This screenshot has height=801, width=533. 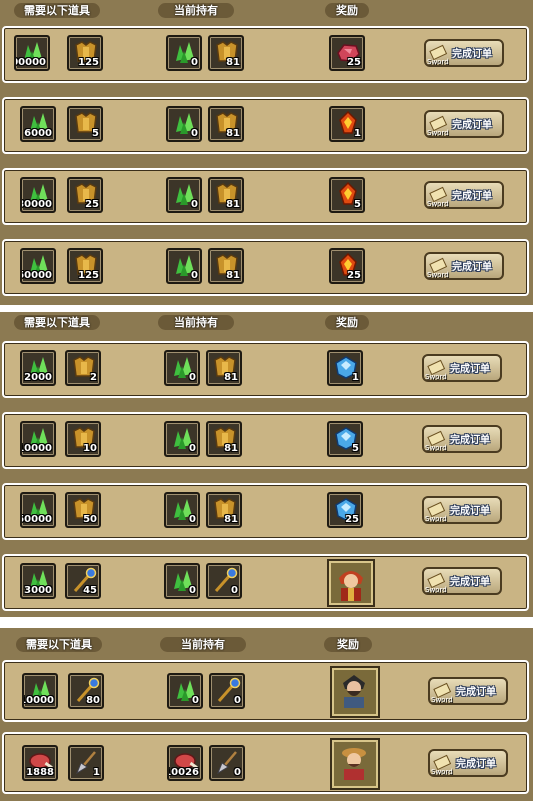 I want to click on hero-portrait-icon, so click(x=354, y=764).